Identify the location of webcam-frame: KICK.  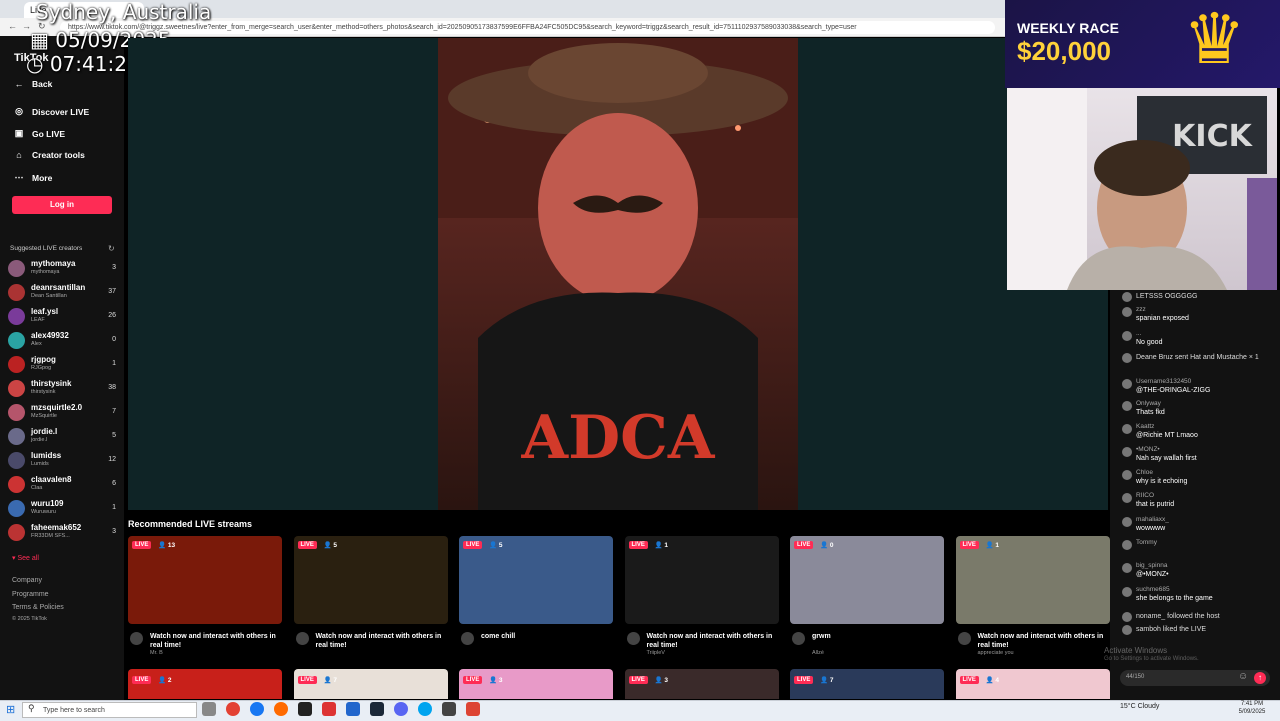
(1142, 189).